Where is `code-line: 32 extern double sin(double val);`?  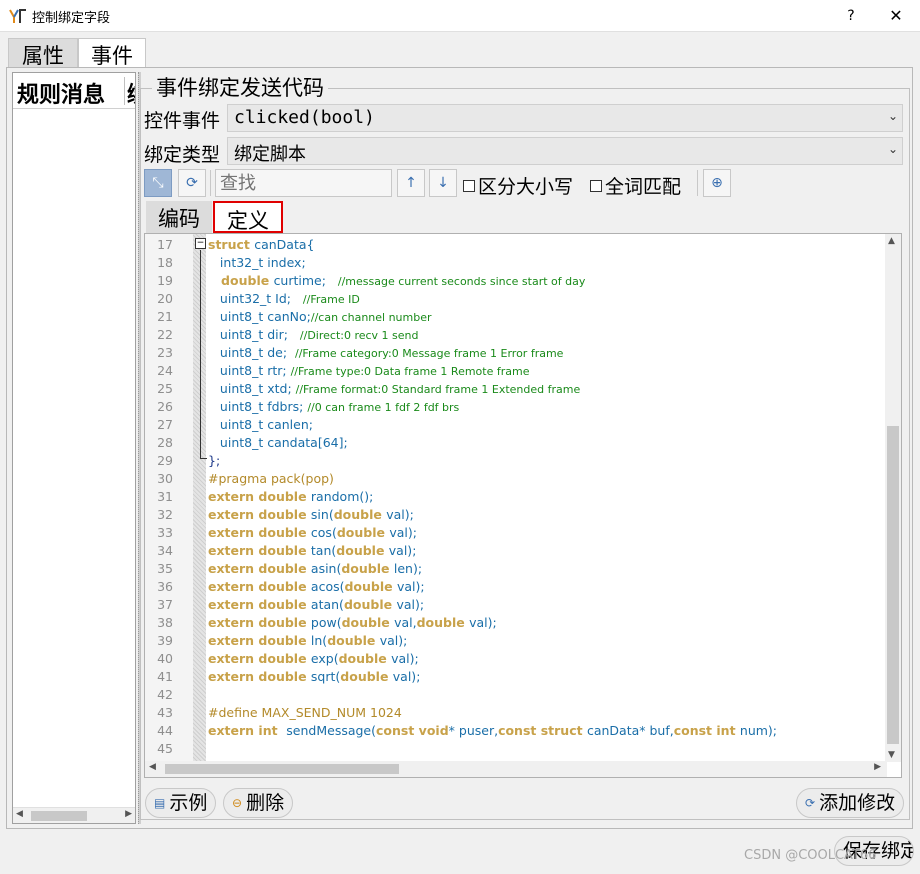 code-line: 32 extern double sin(double val); is located at coordinates (515, 515).